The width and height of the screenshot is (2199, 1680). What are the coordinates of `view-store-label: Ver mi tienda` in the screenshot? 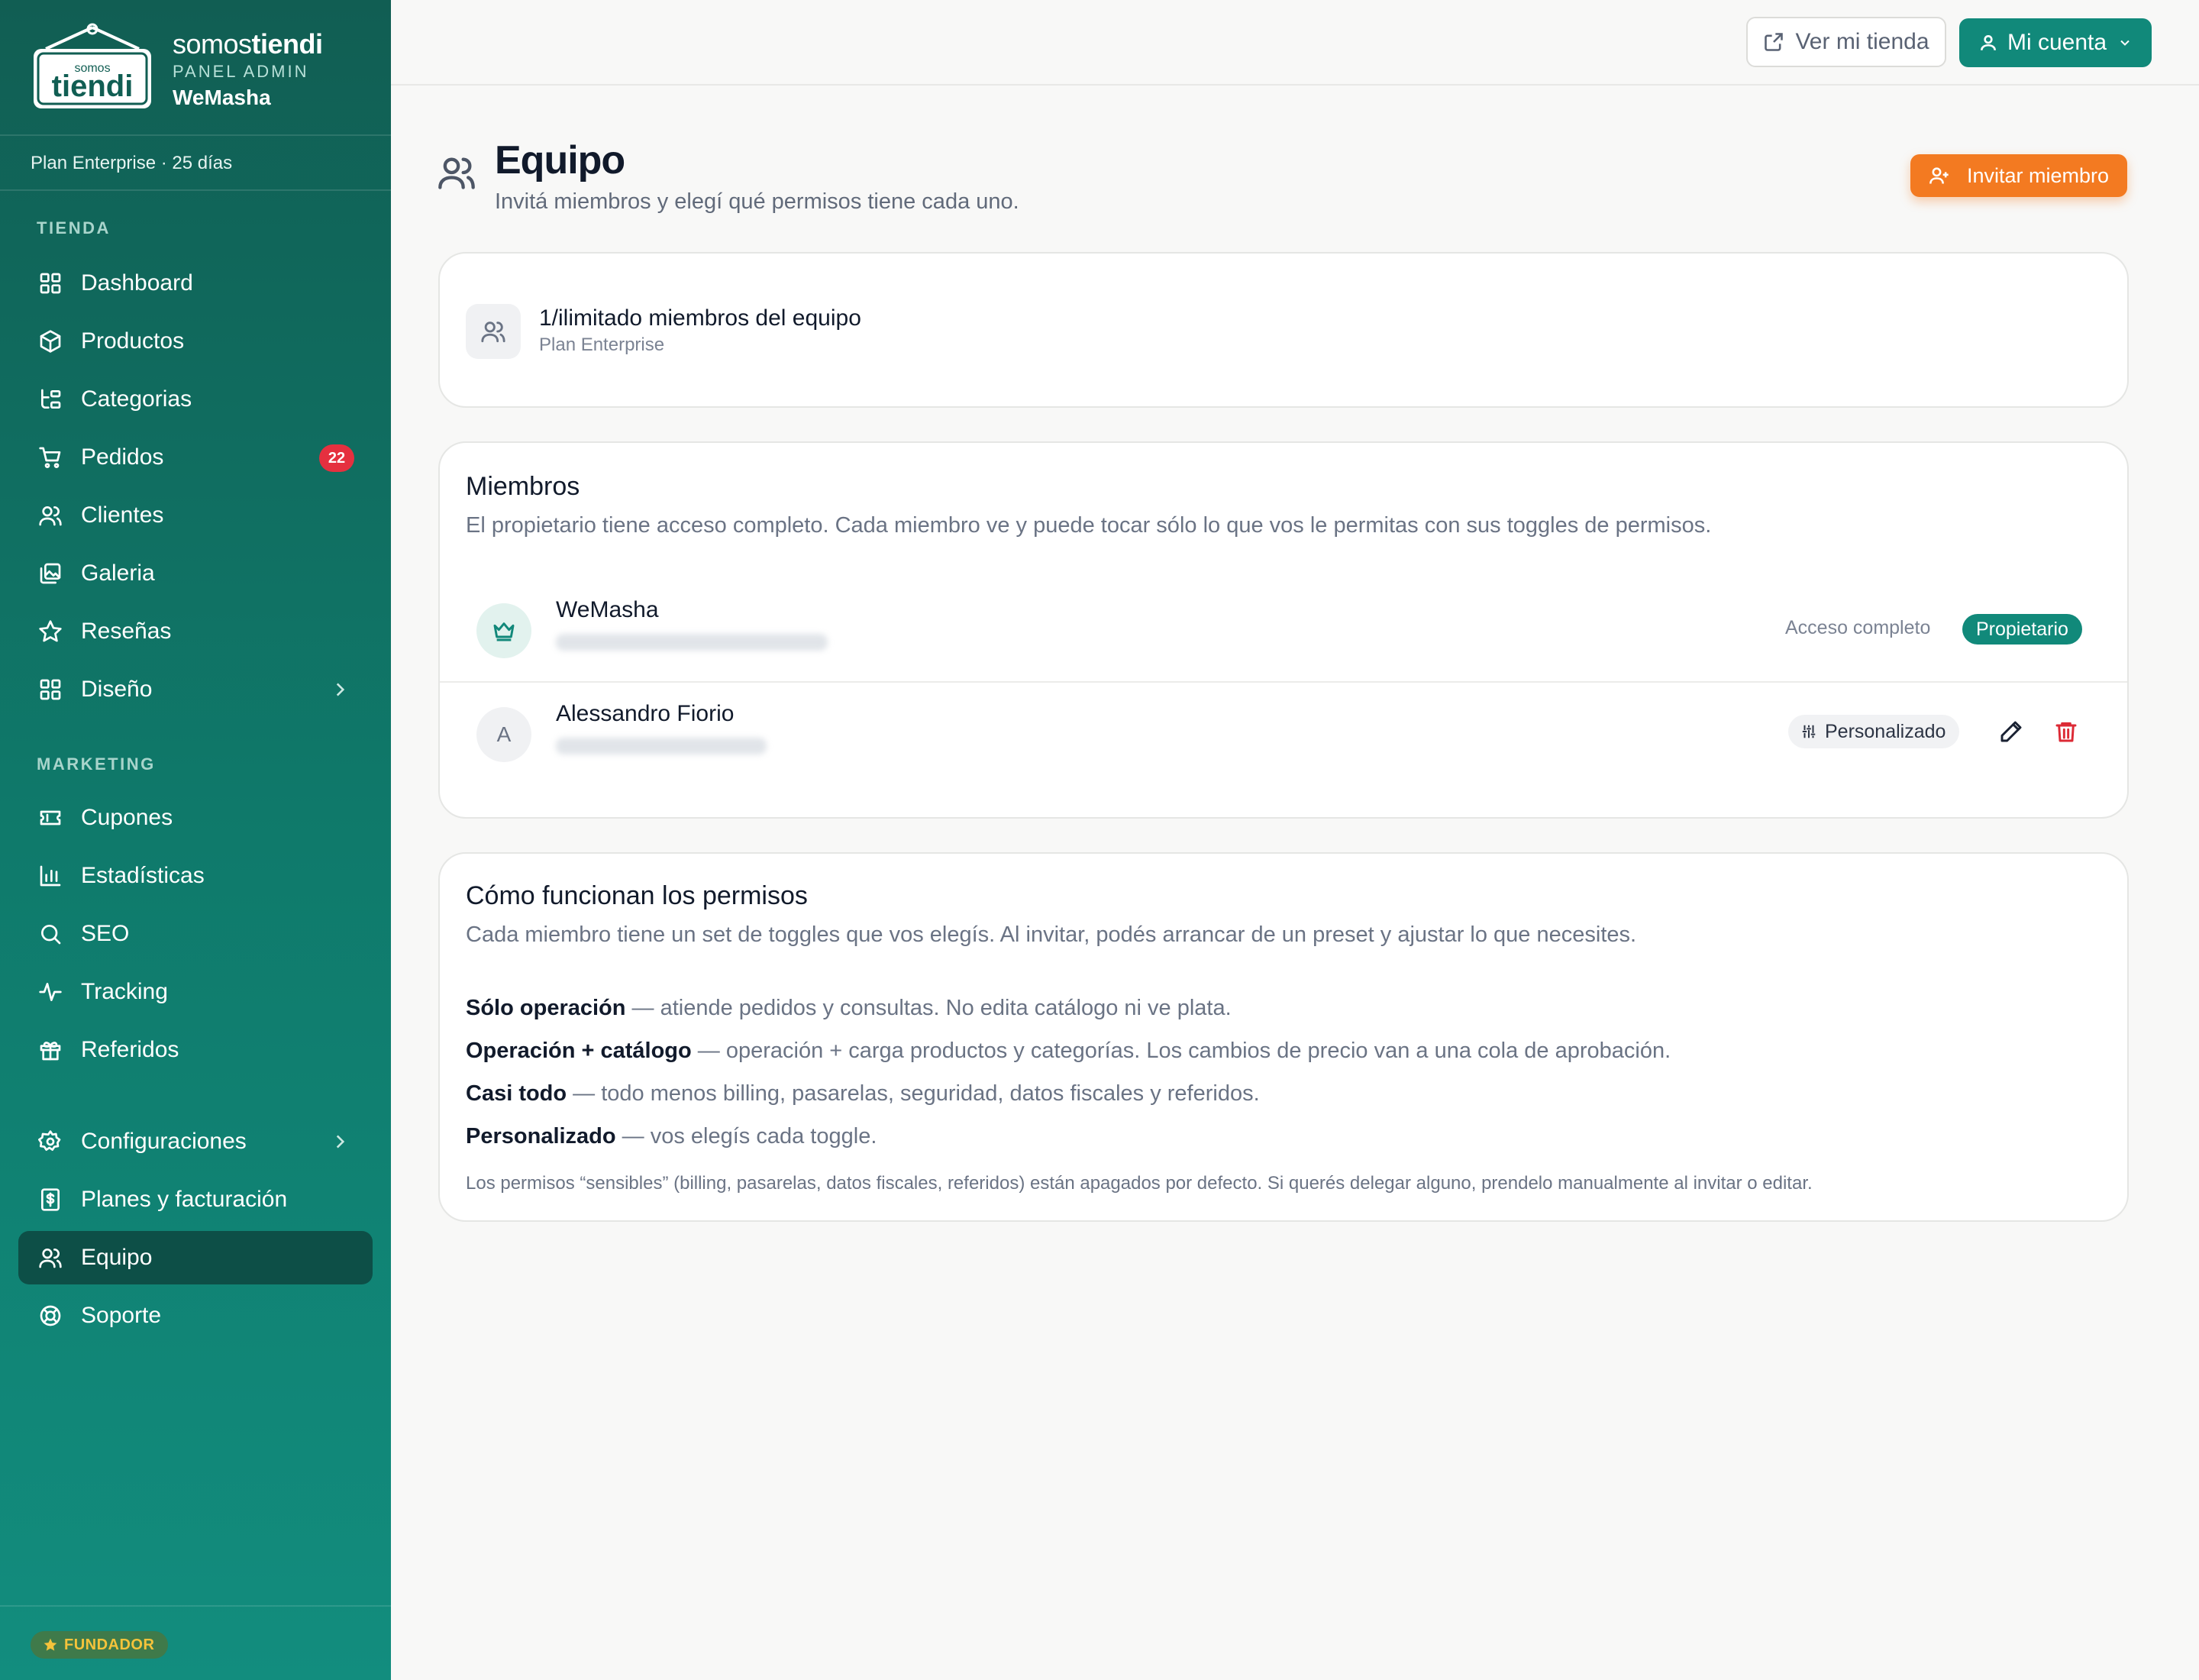 It's located at (1862, 41).